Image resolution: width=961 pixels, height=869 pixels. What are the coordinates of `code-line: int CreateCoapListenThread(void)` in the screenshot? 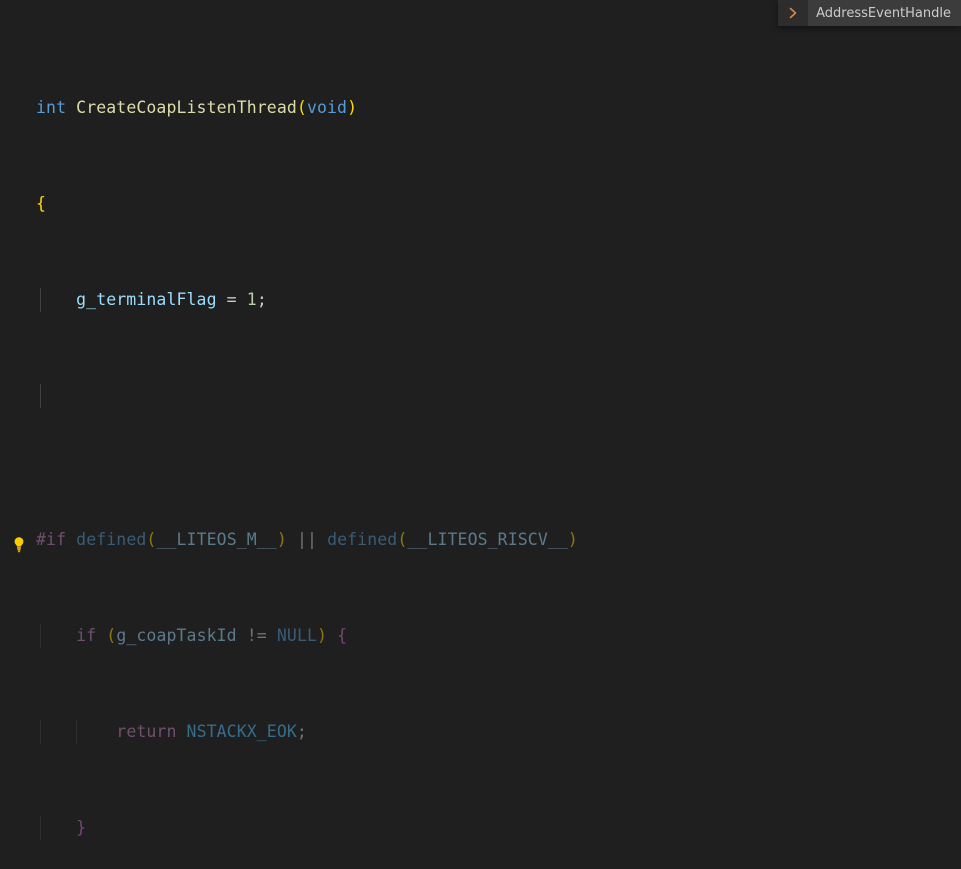 It's located at (480, 108).